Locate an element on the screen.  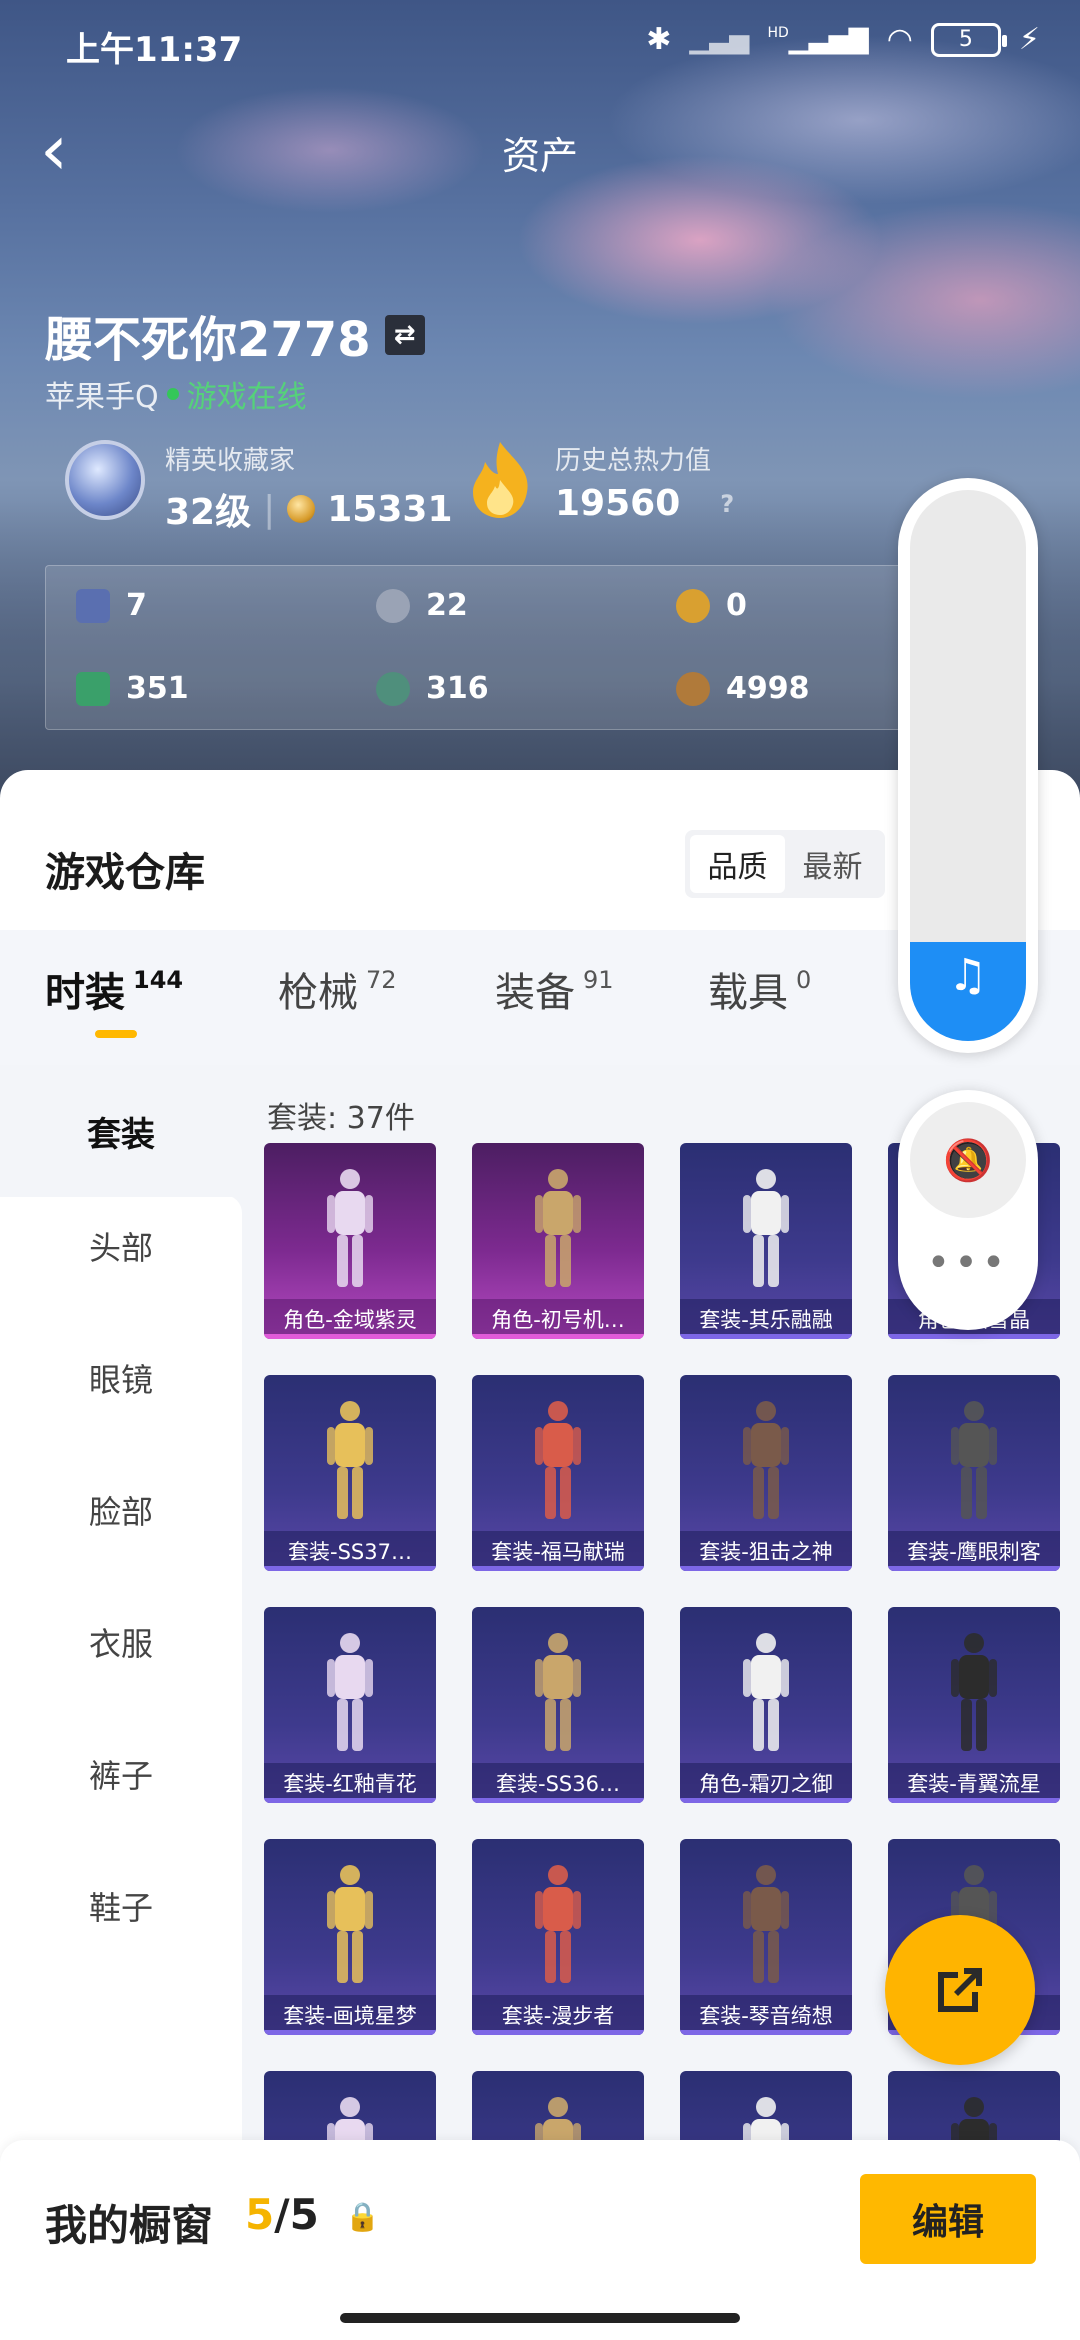
more-dots-icon: ••• is located at coordinates (968, 1263).